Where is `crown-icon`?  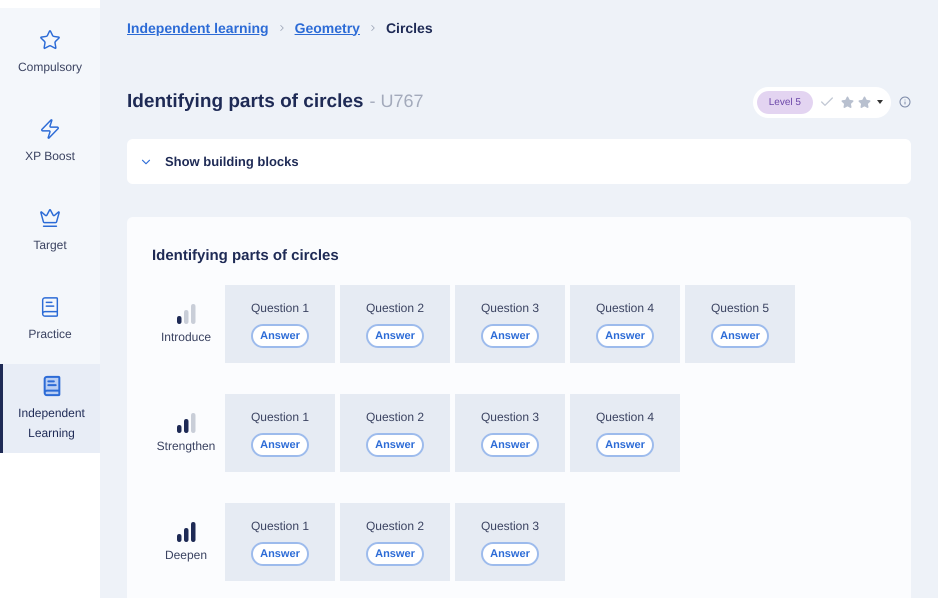 crown-icon is located at coordinates (50, 217).